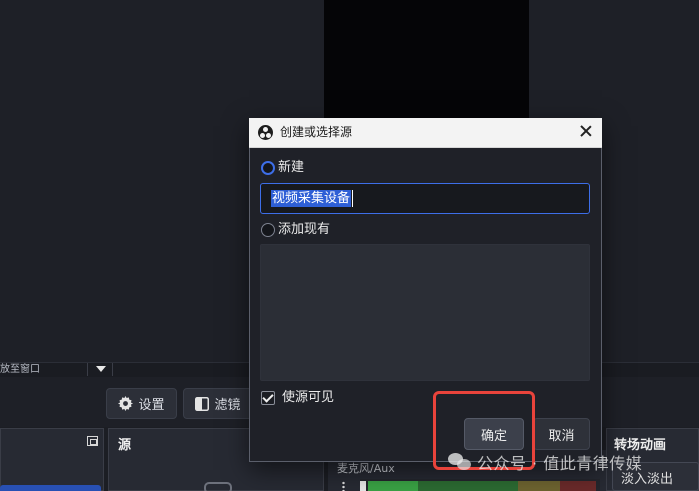  I want to click on source-name-input: 视频采集设备, so click(425, 198).